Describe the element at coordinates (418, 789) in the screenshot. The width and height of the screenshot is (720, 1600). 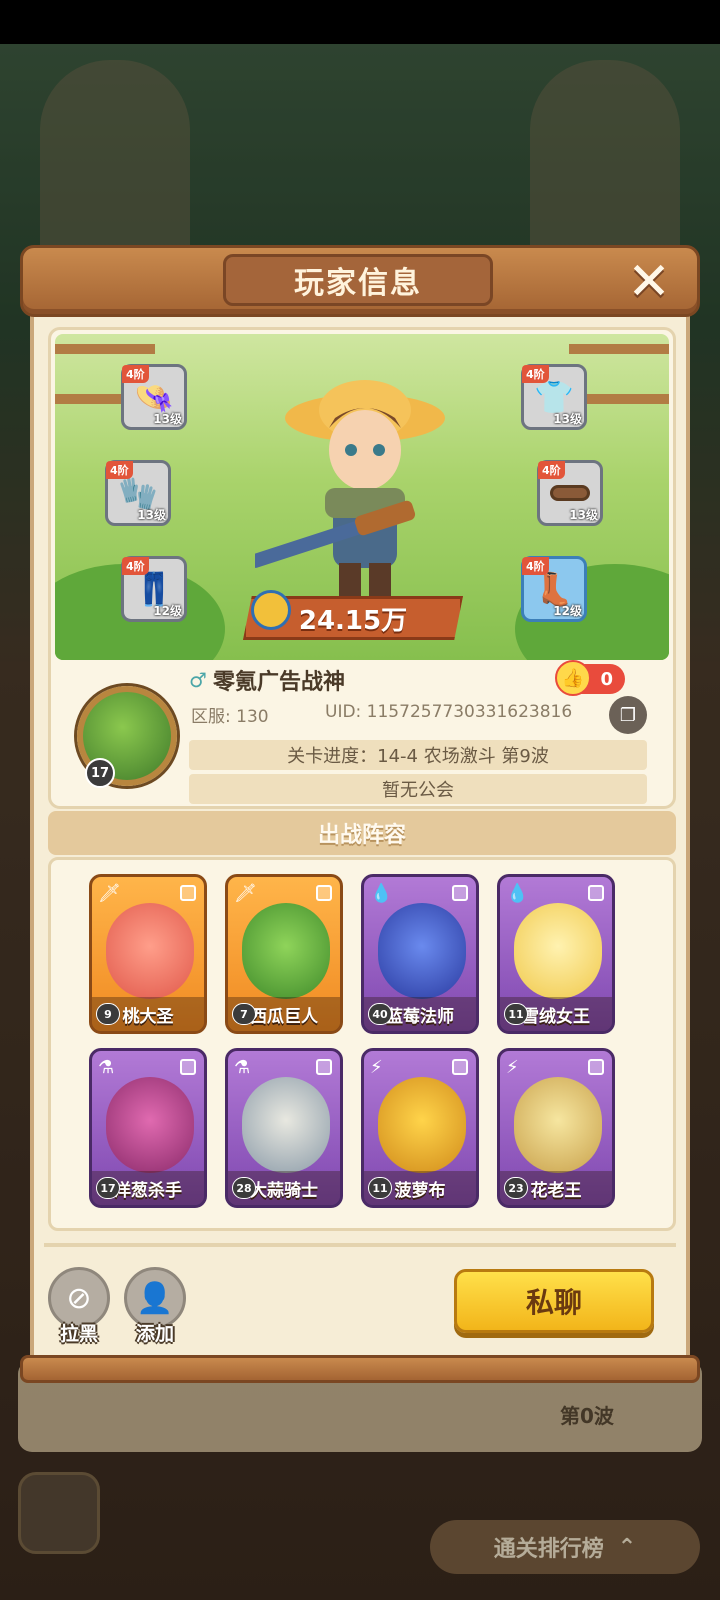
I see `guild-status: 暂无公会` at that location.